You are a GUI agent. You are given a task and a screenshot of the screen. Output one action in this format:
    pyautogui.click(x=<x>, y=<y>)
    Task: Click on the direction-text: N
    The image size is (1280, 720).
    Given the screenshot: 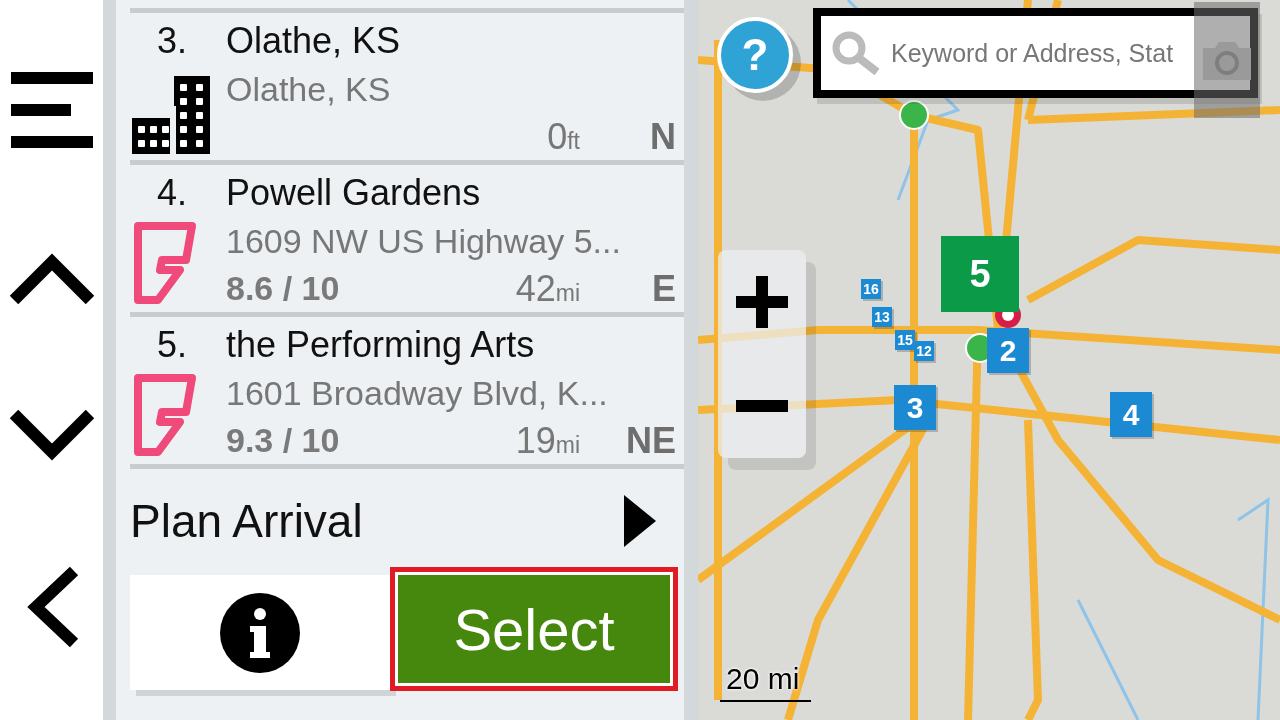 What is the action you would take?
    pyautogui.click(x=662, y=136)
    